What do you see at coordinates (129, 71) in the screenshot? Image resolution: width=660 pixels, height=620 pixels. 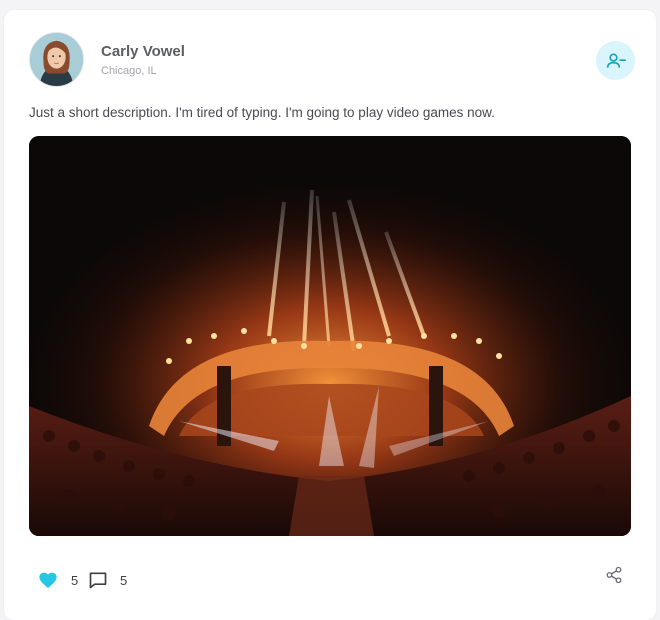 I see `user-location: Chicago, IL` at bounding box center [129, 71].